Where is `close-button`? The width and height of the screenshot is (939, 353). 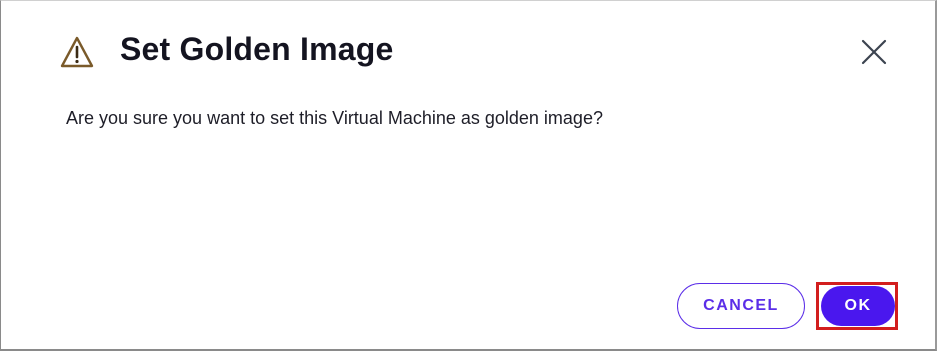 close-button is located at coordinates (874, 52).